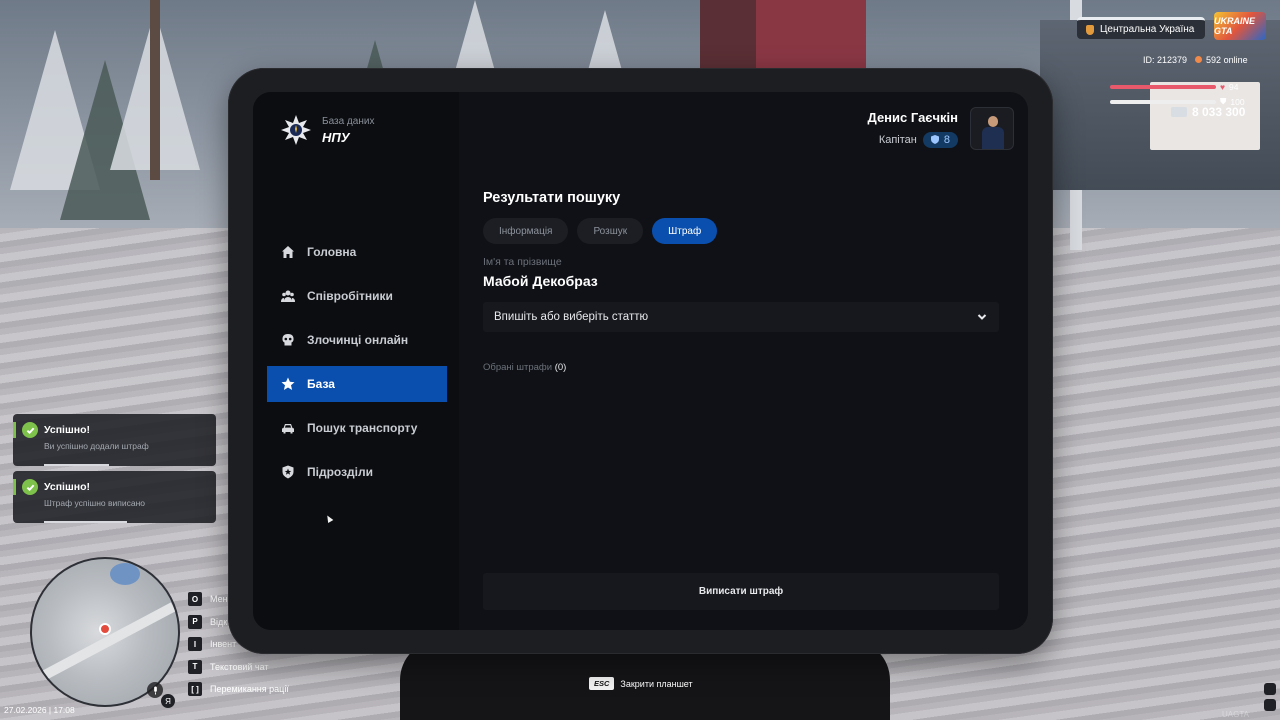  What do you see at coordinates (321, 384) in the screenshot?
I see `sidebar-item-label: База` at bounding box center [321, 384].